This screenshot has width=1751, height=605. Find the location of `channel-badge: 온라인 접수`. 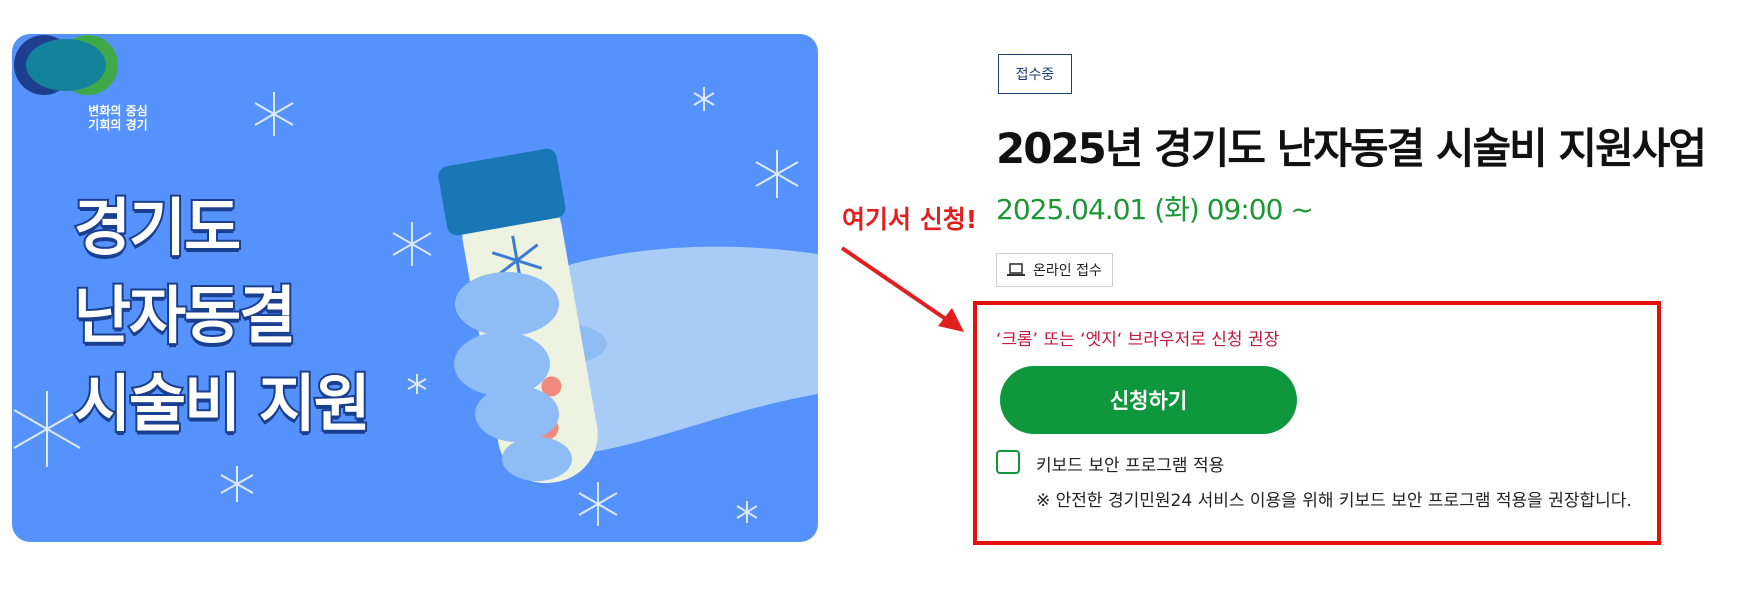

channel-badge: 온라인 접수 is located at coordinates (1054, 270).